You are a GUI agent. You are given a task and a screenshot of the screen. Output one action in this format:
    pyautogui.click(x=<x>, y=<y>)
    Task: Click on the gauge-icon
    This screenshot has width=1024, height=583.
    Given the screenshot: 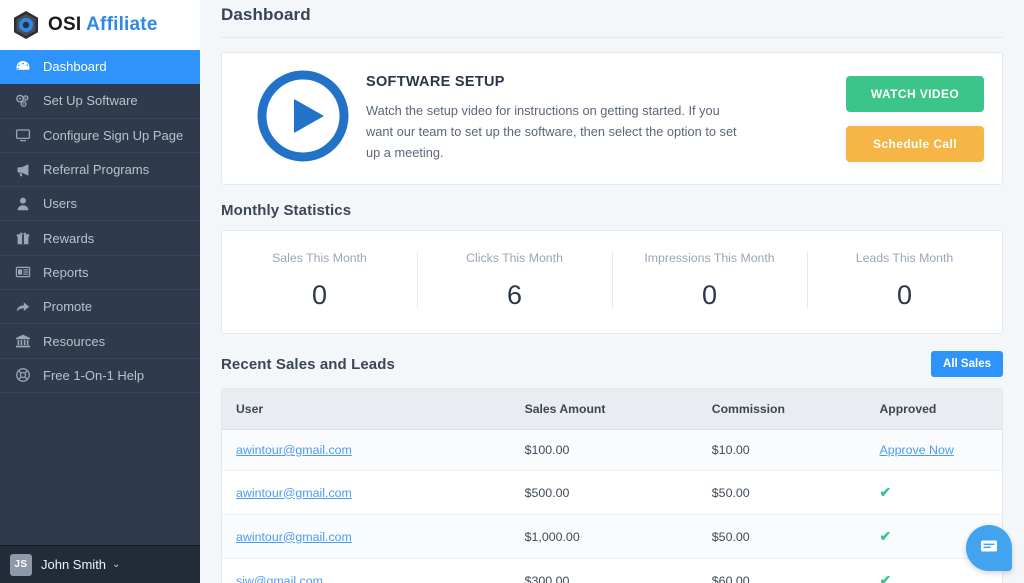 What is the action you would take?
    pyautogui.click(x=22, y=67)
    